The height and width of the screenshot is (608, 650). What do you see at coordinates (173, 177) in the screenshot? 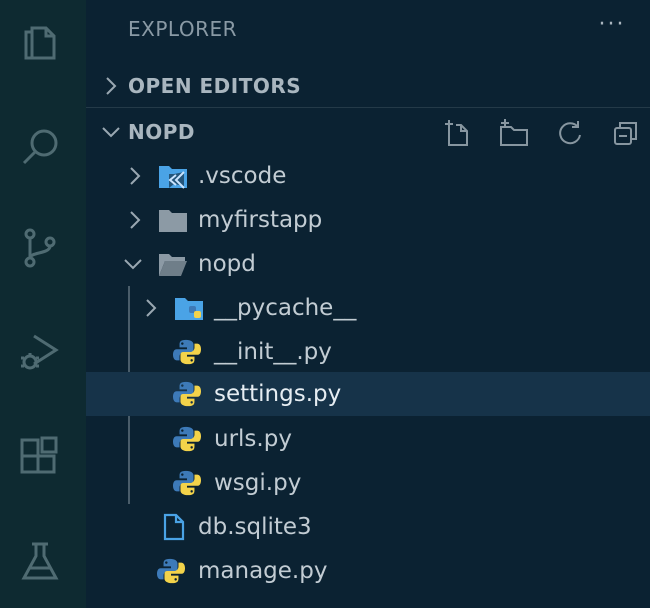
I see `vscode-folder-icon` at bounding box center [173, 177].